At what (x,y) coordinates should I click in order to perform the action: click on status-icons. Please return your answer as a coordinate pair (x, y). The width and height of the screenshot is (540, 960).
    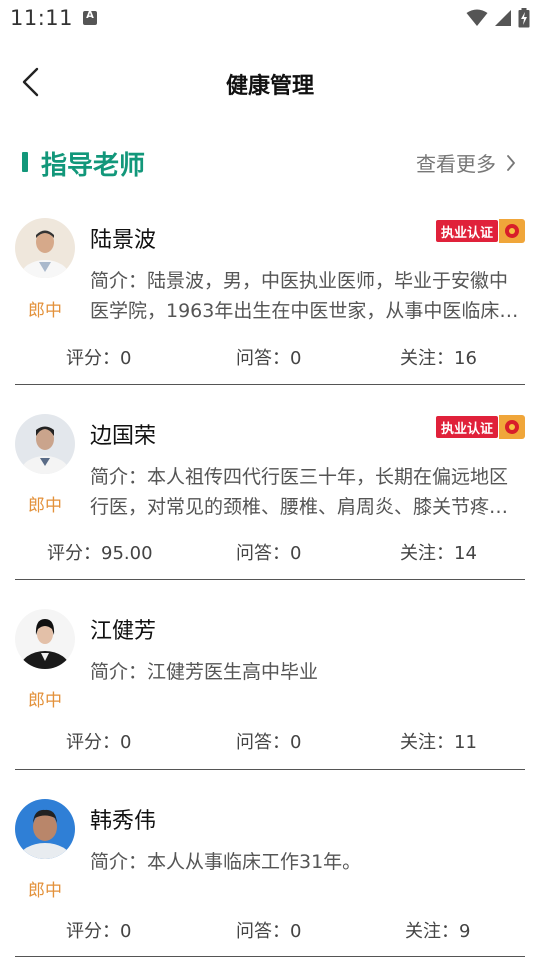
    Looking at the image, I should click on (498, 18).